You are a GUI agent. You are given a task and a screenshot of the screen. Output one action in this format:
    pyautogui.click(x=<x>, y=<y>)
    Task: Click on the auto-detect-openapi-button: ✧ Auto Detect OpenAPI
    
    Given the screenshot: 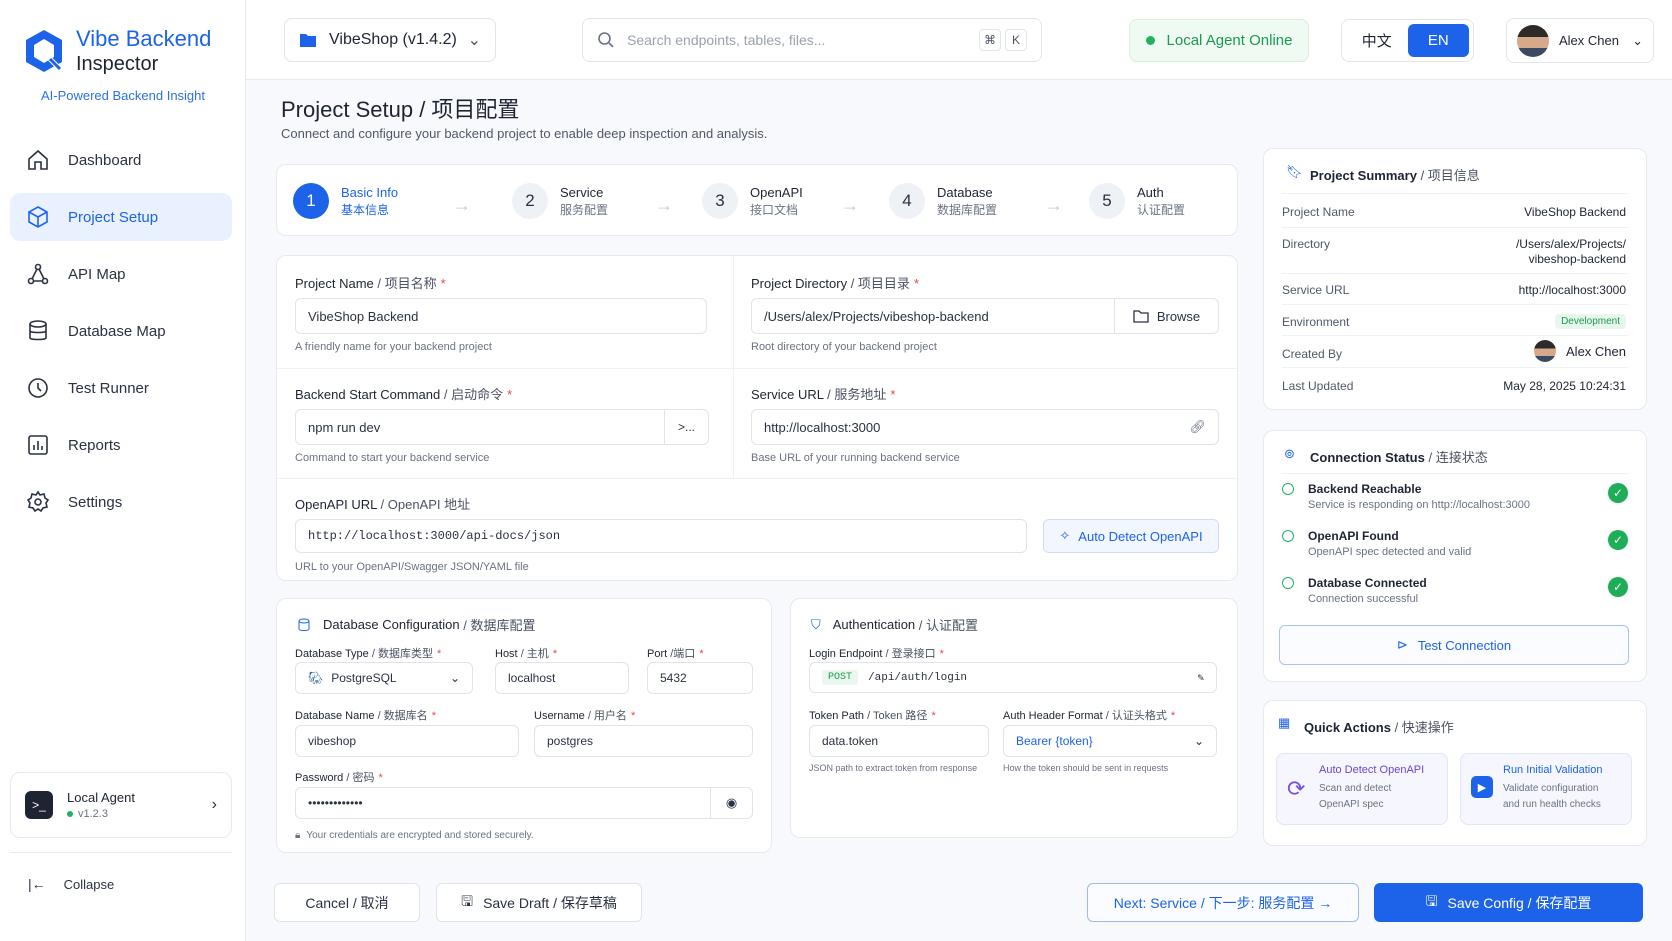 What is the action you would take?
    pyautogui.click(x=1131, y=536)
    